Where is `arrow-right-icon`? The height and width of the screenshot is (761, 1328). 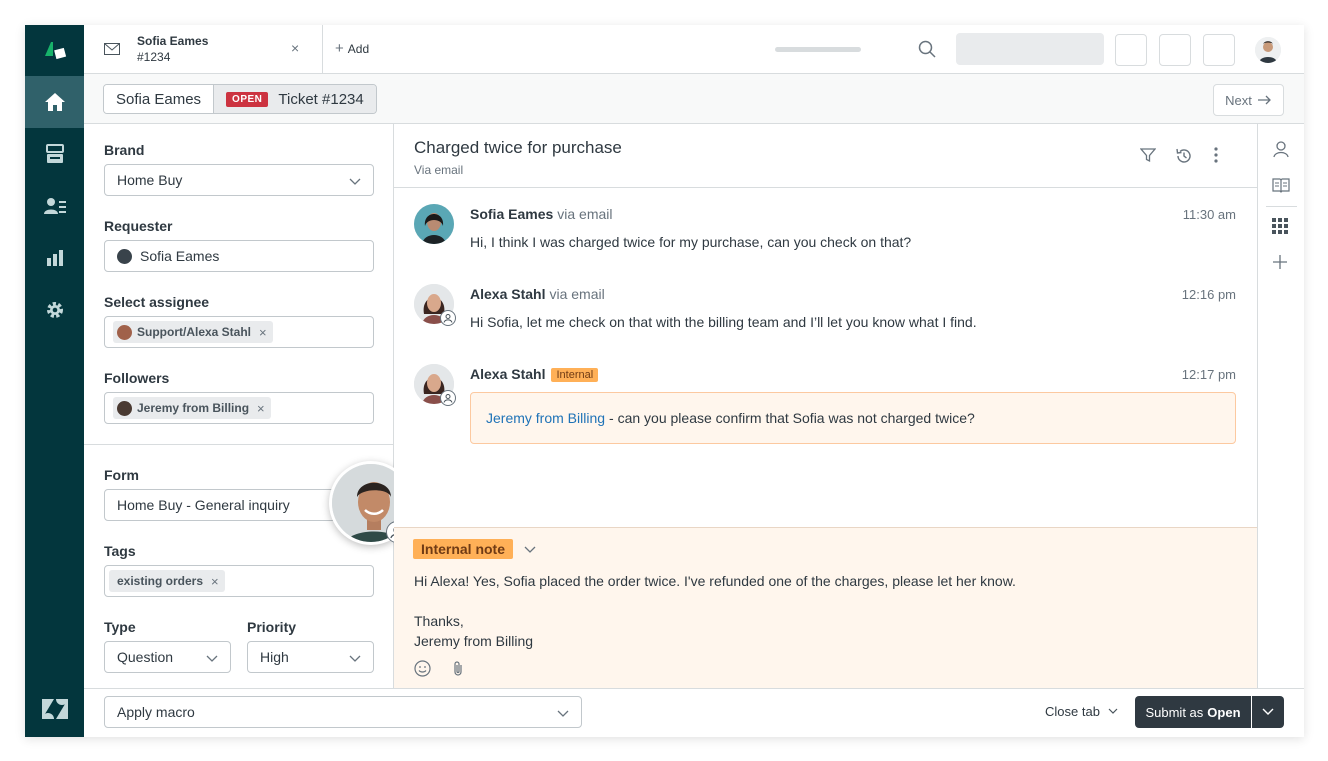 arrow-right-icon is located at coordinates (1264, 100).